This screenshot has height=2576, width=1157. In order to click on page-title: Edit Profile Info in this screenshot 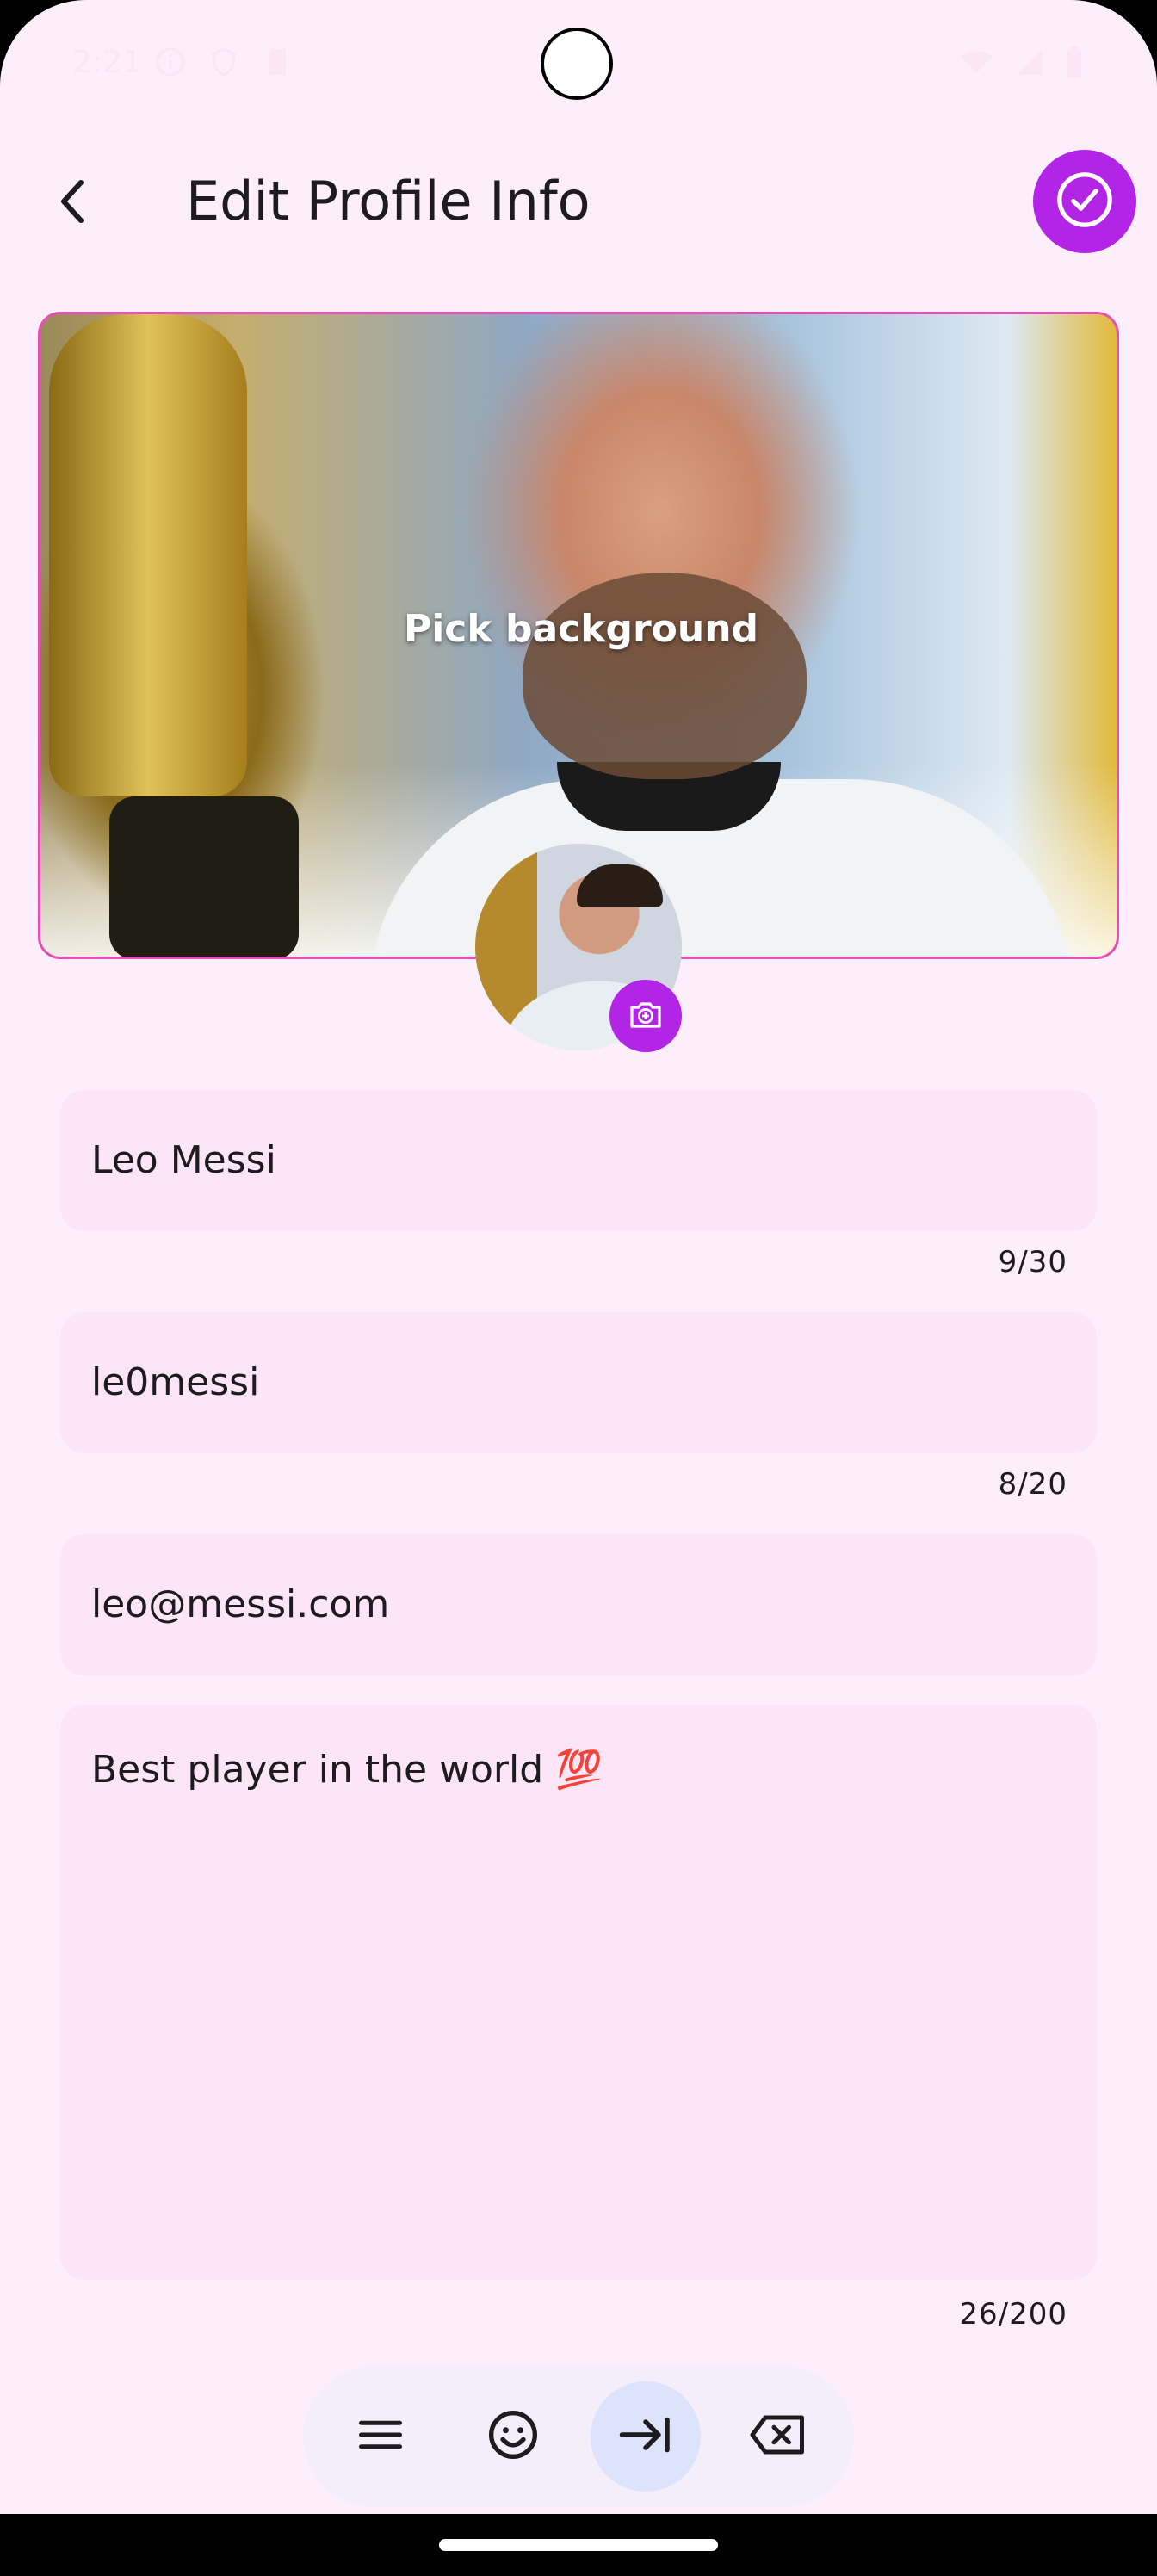, I will do `click(388, 201)`.